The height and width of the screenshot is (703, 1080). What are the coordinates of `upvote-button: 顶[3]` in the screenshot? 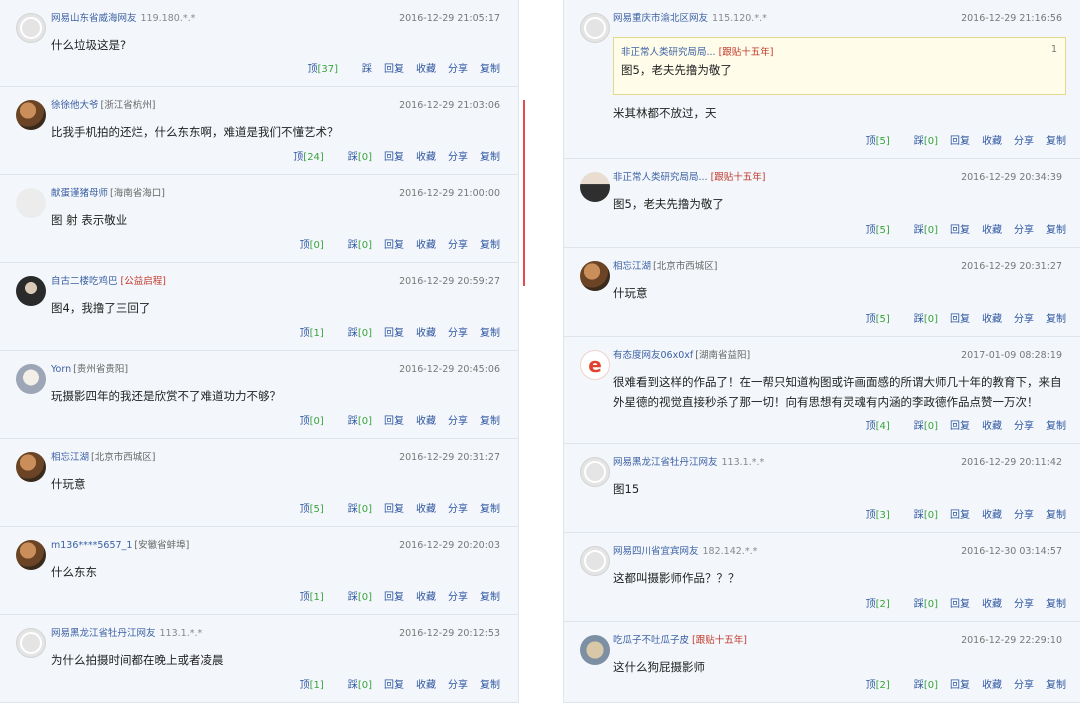 It's located at (872, 515).